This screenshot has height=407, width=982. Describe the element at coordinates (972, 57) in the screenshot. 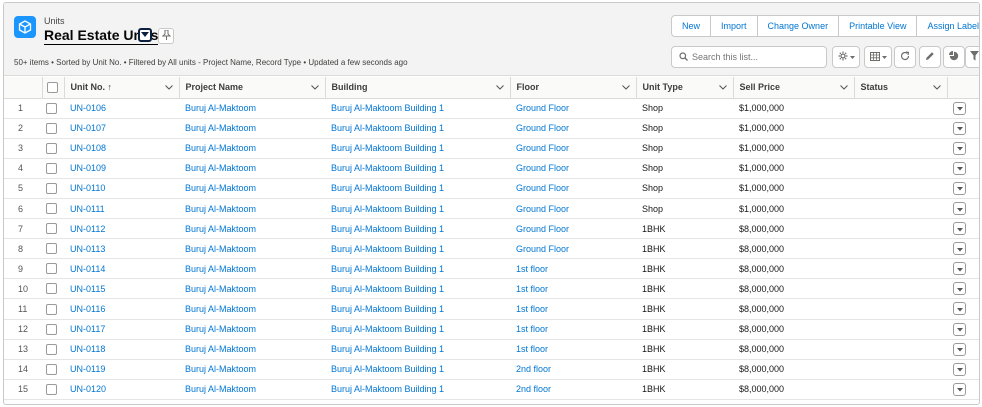

I see `filter-button` at that location.